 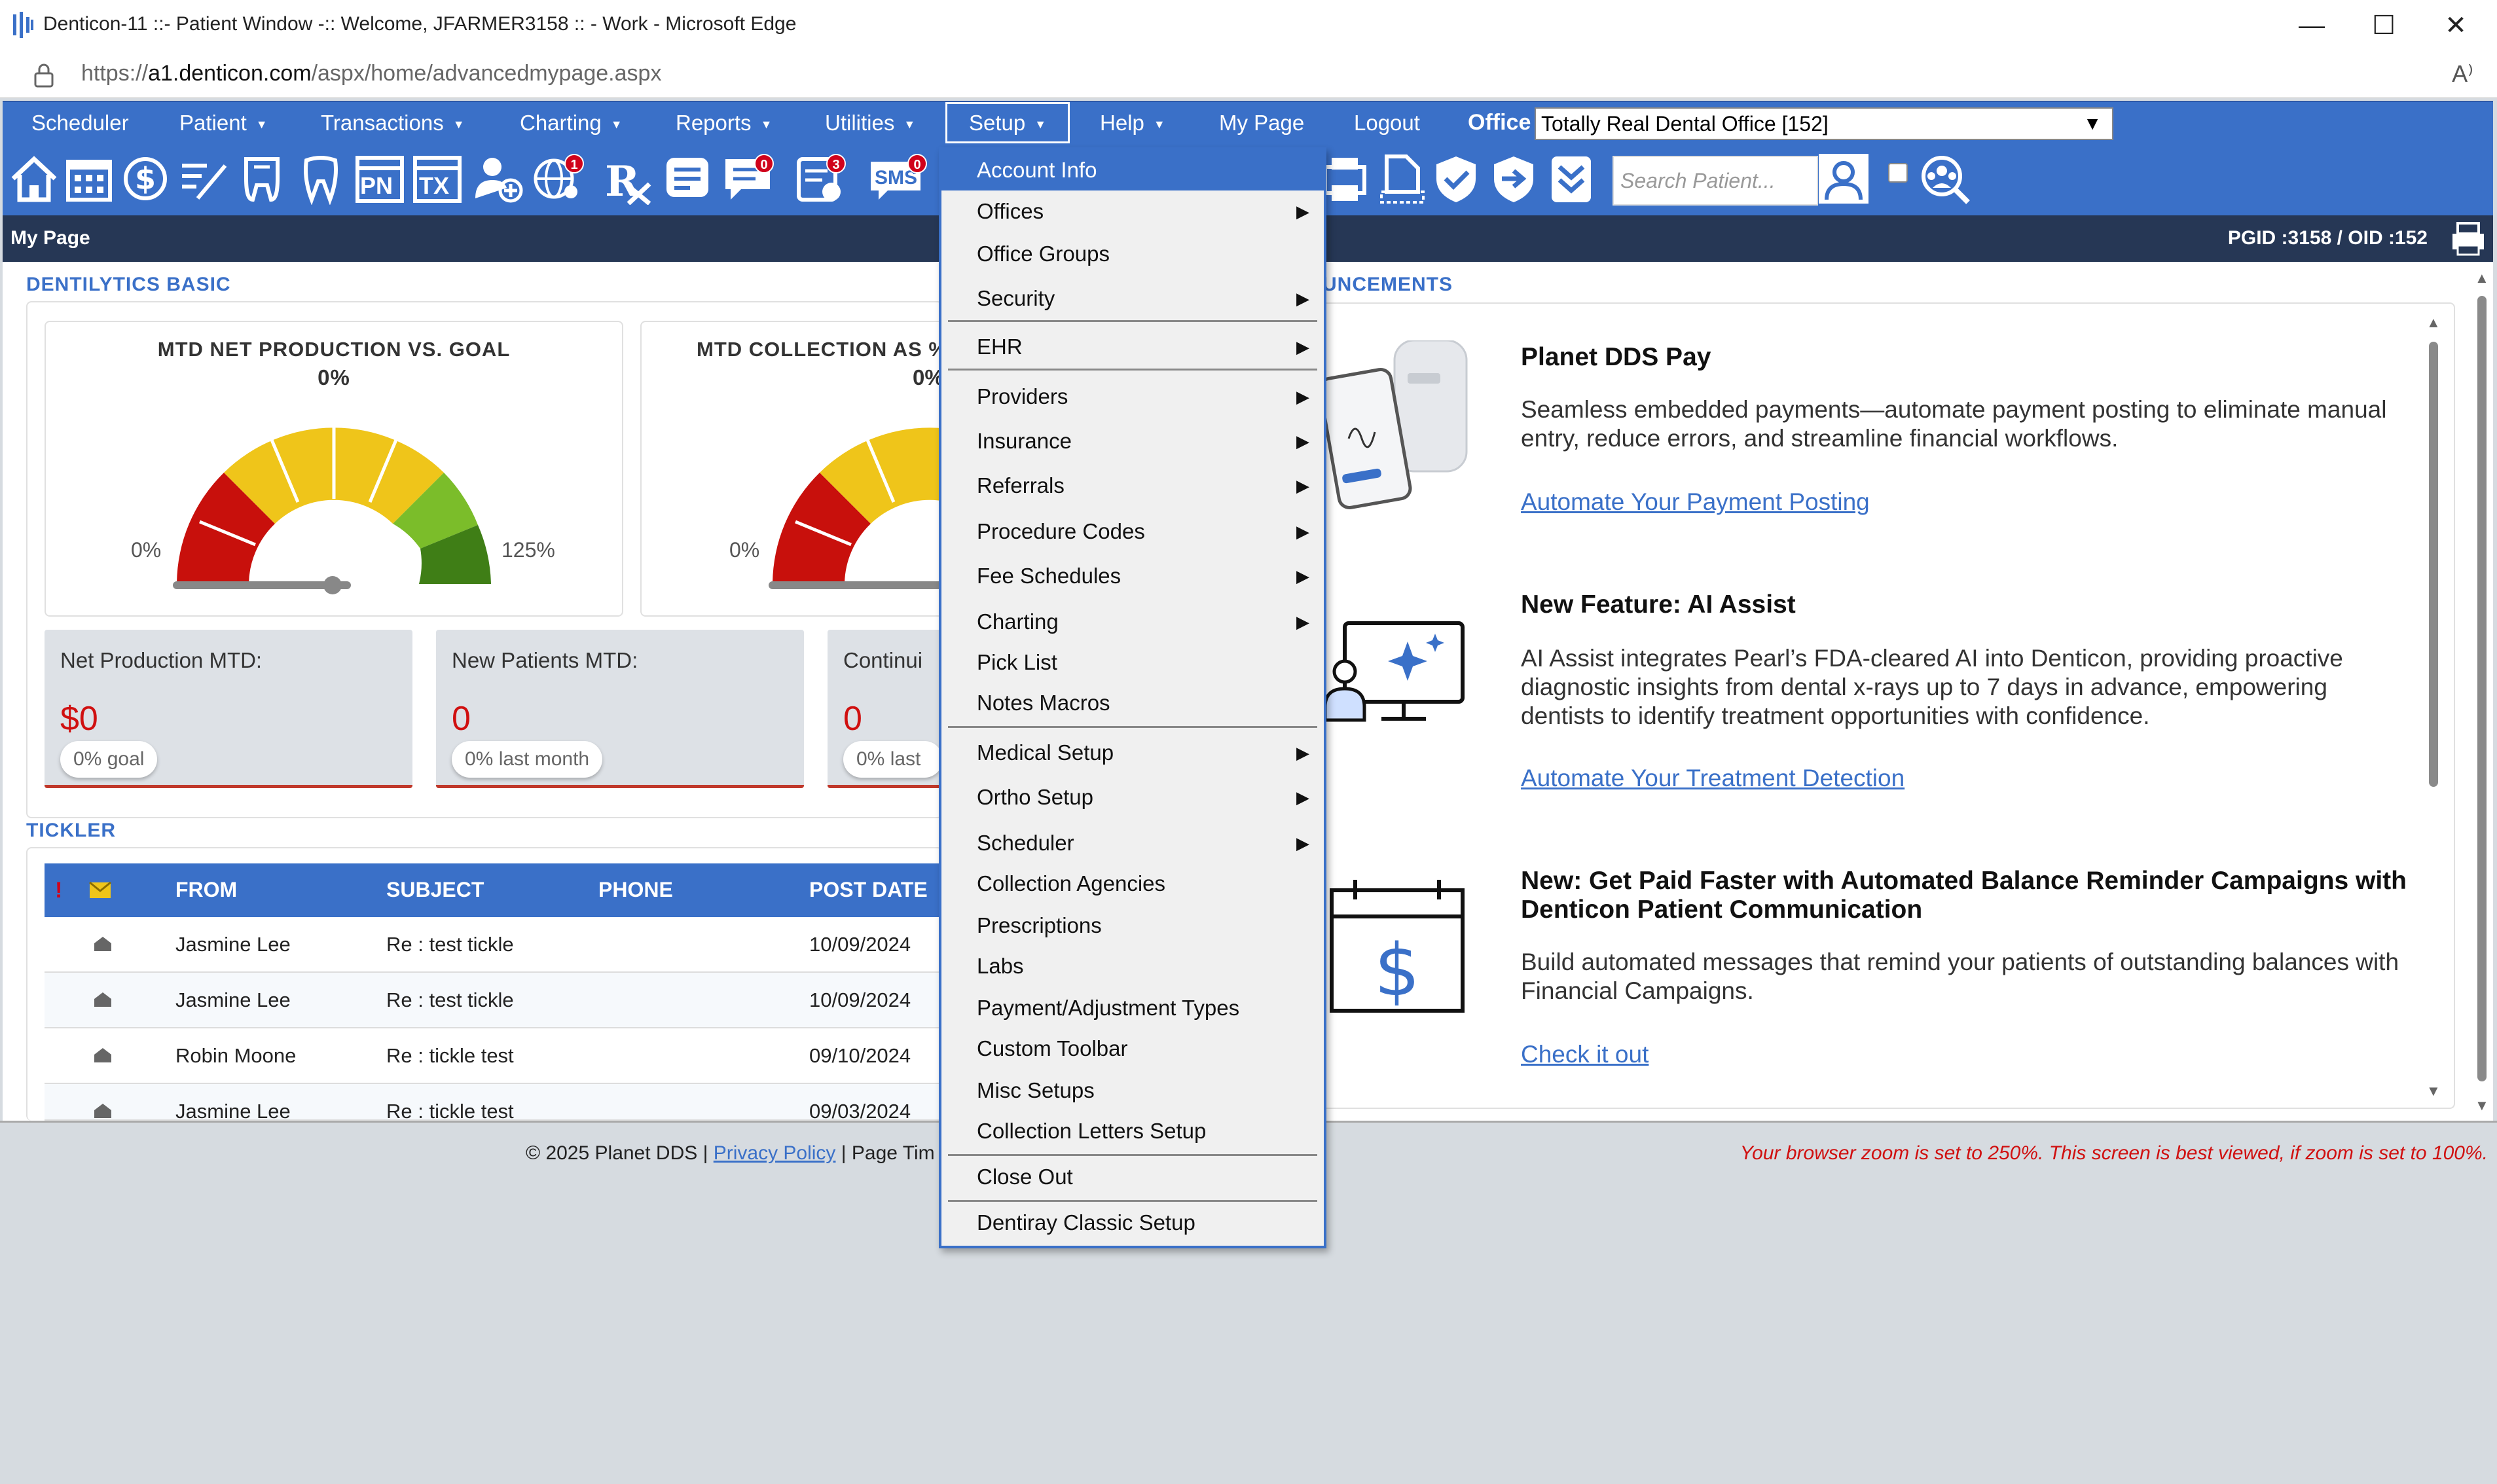 I want to click on menu-charting: Charting ▼, so click(x=571, y=122).